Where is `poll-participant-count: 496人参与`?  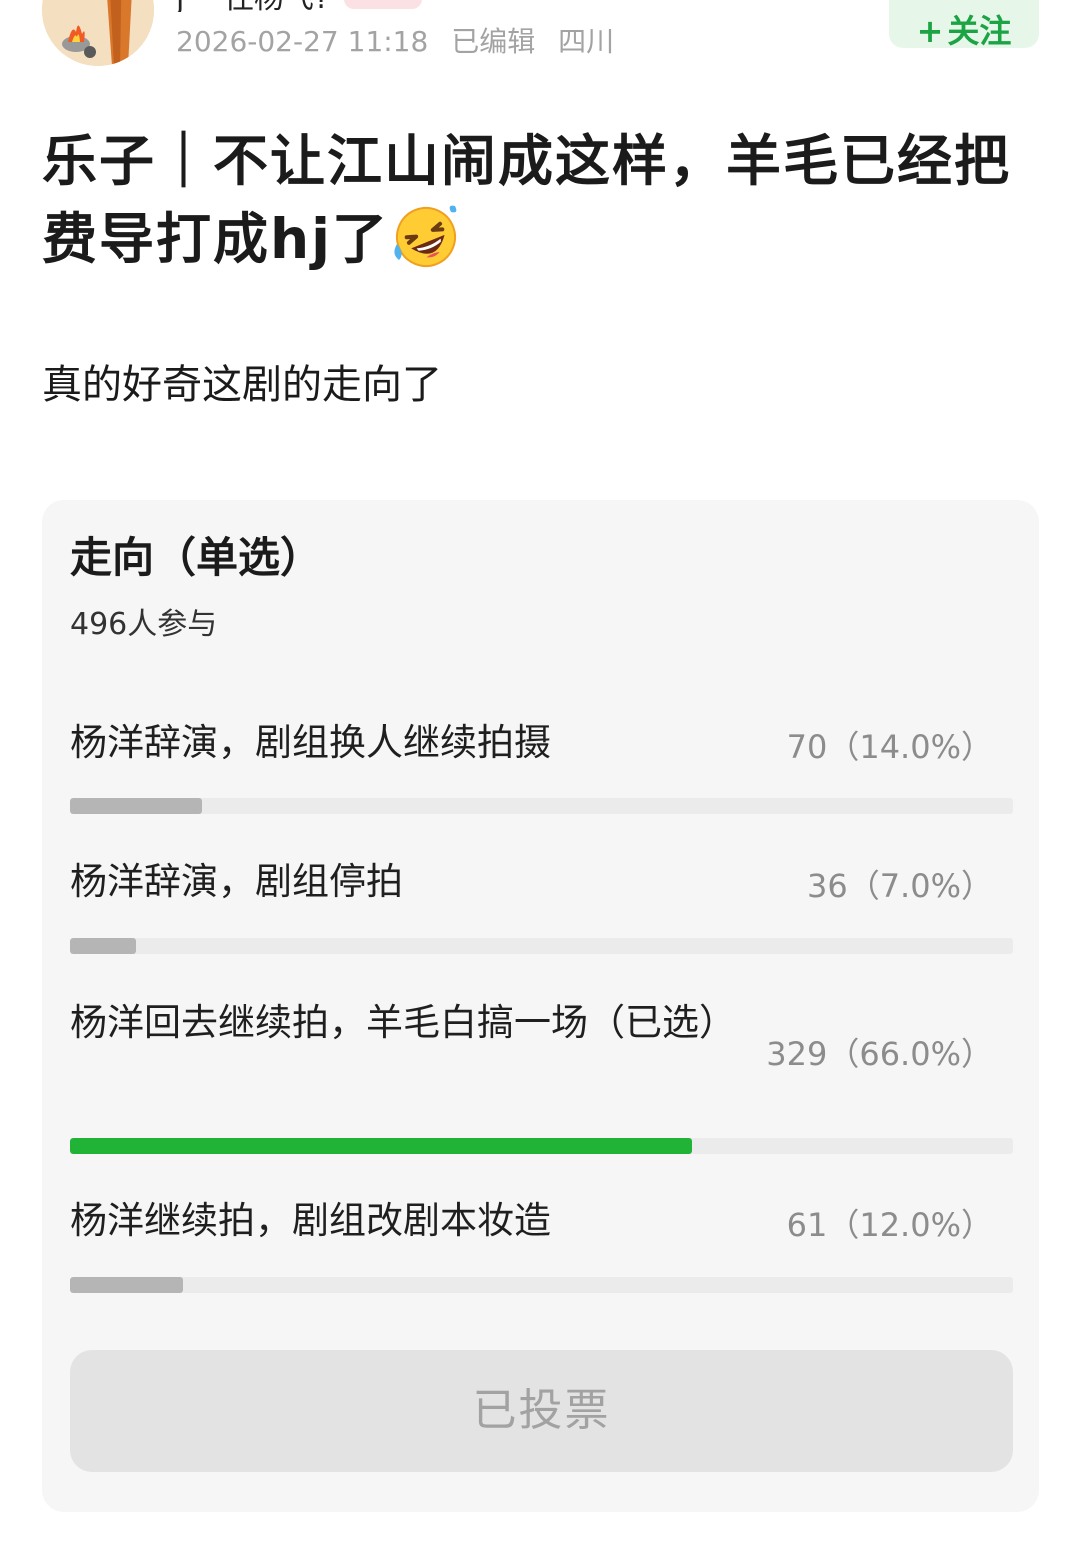 poll-participant-count: 496人参与 is located at coordinates (144, 624).